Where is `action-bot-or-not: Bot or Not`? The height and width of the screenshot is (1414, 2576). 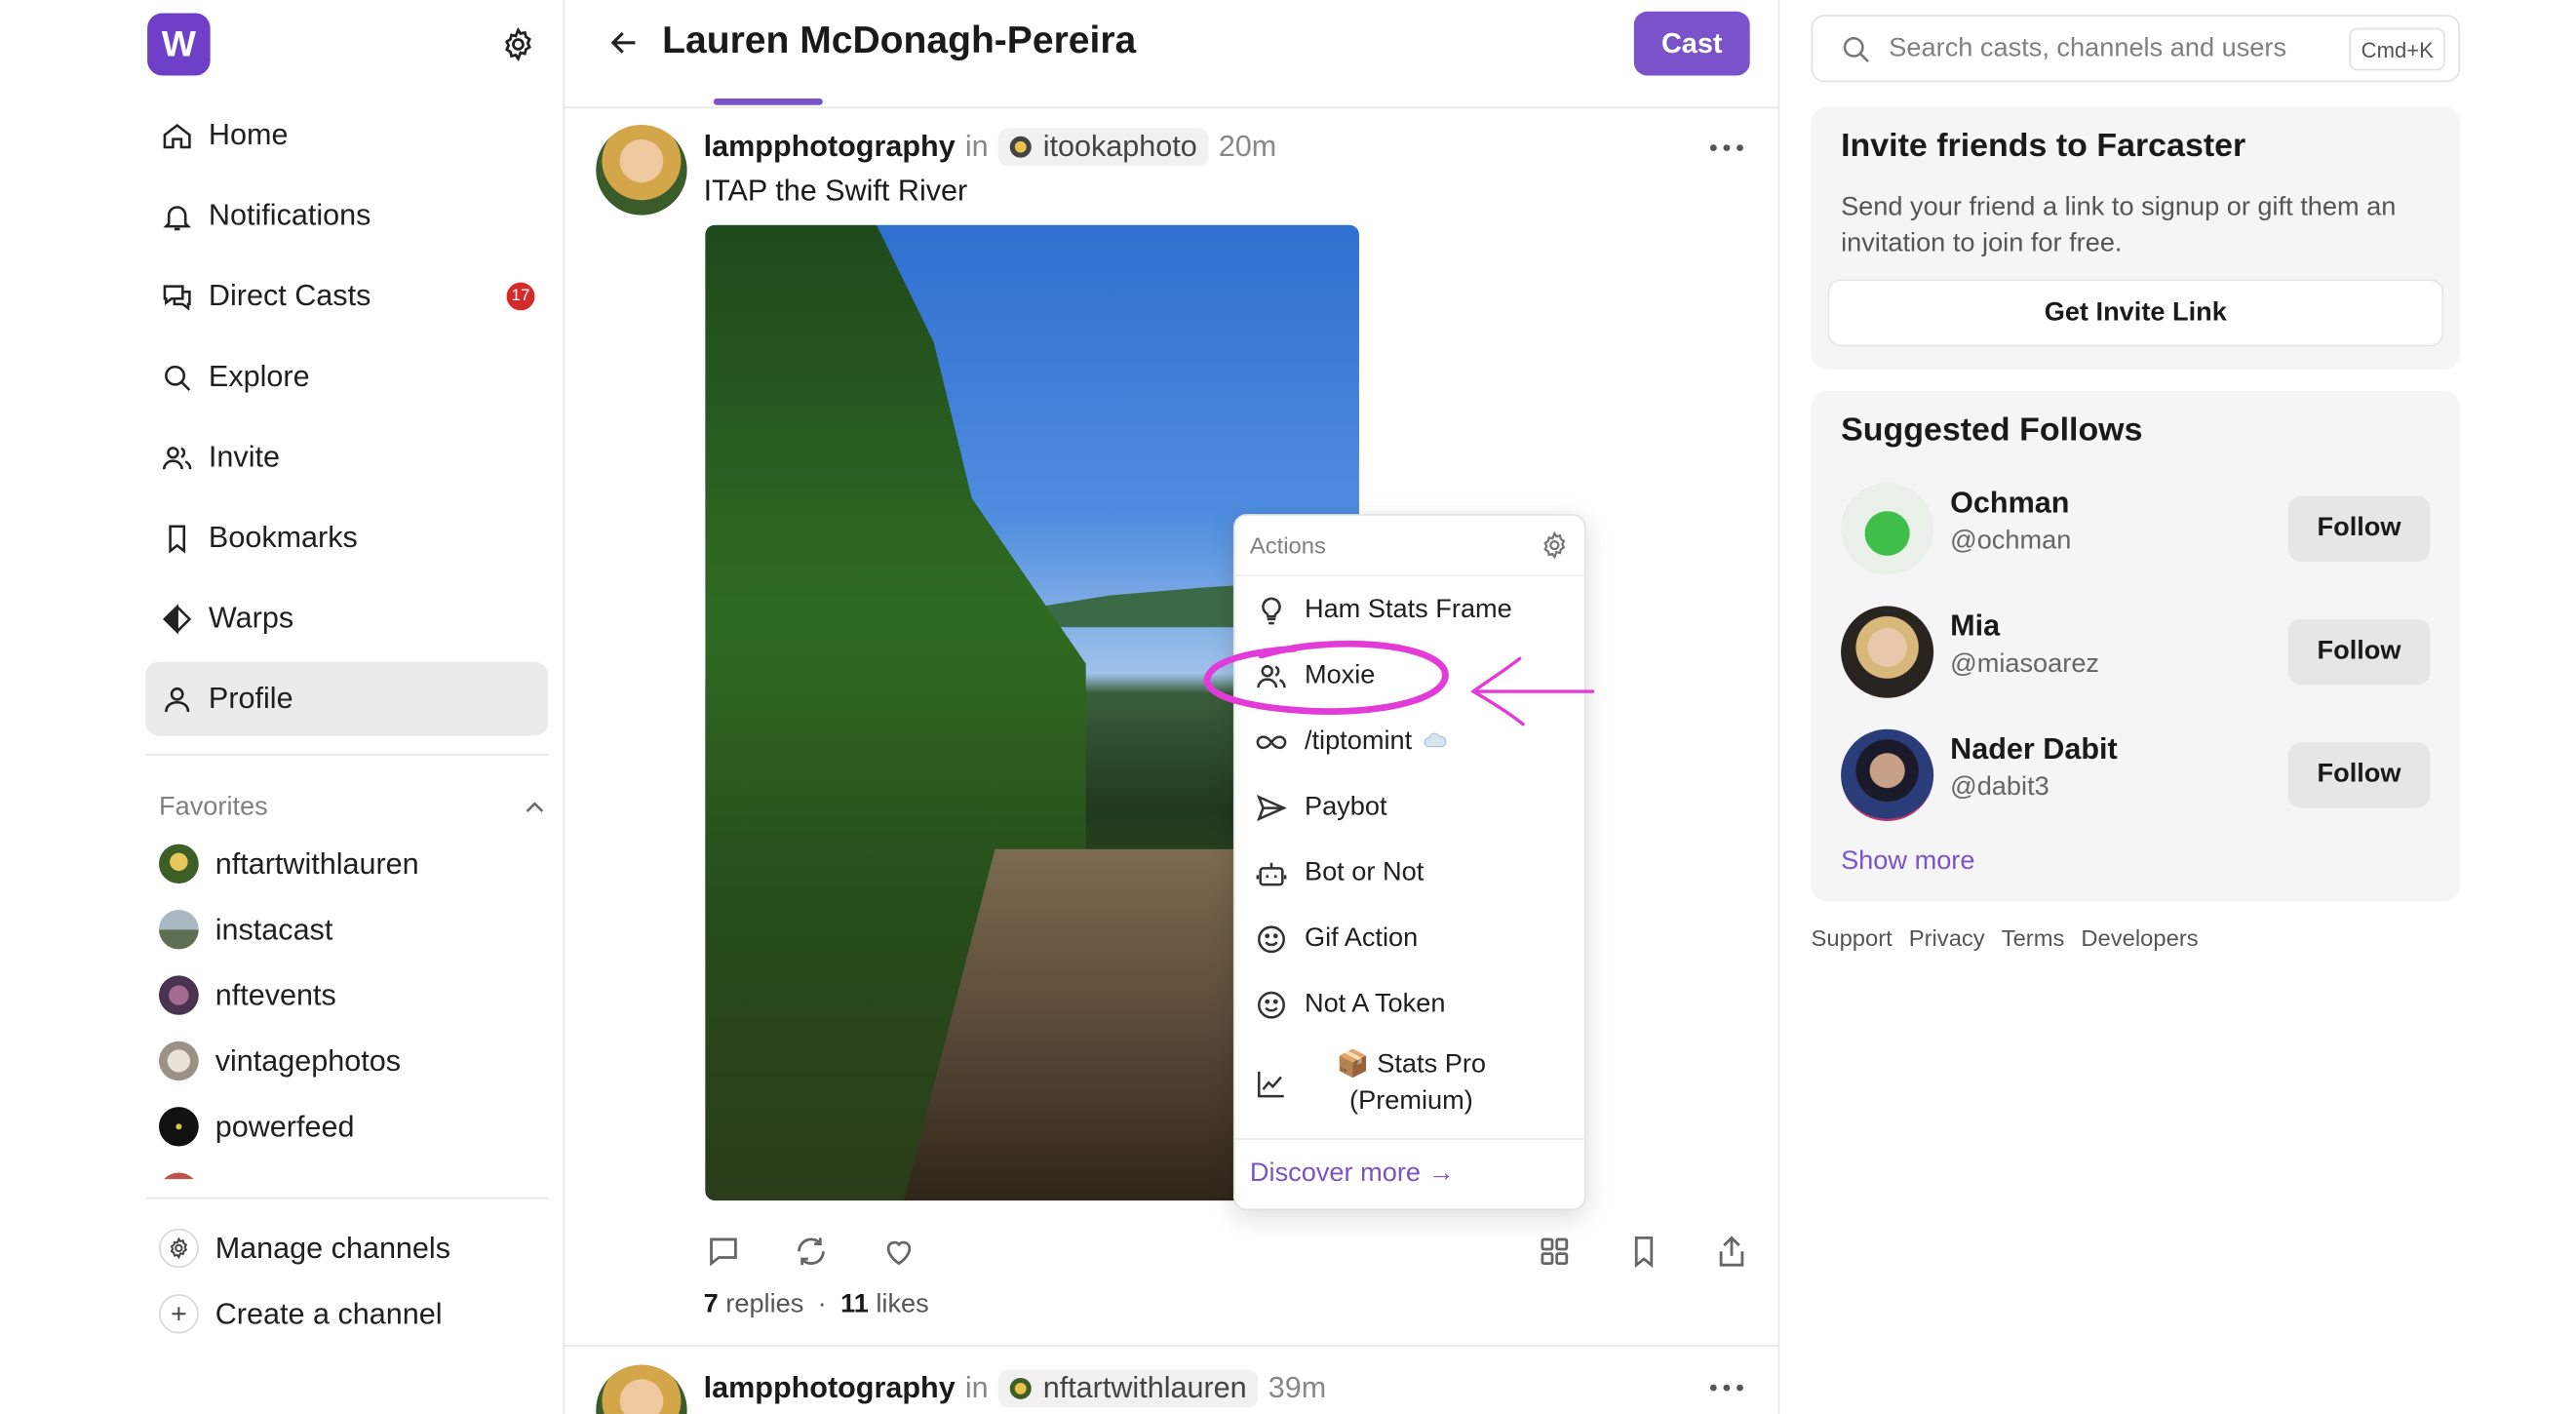
action-bot-or-not: Bot or Not is located at coordinates (1409, 873).